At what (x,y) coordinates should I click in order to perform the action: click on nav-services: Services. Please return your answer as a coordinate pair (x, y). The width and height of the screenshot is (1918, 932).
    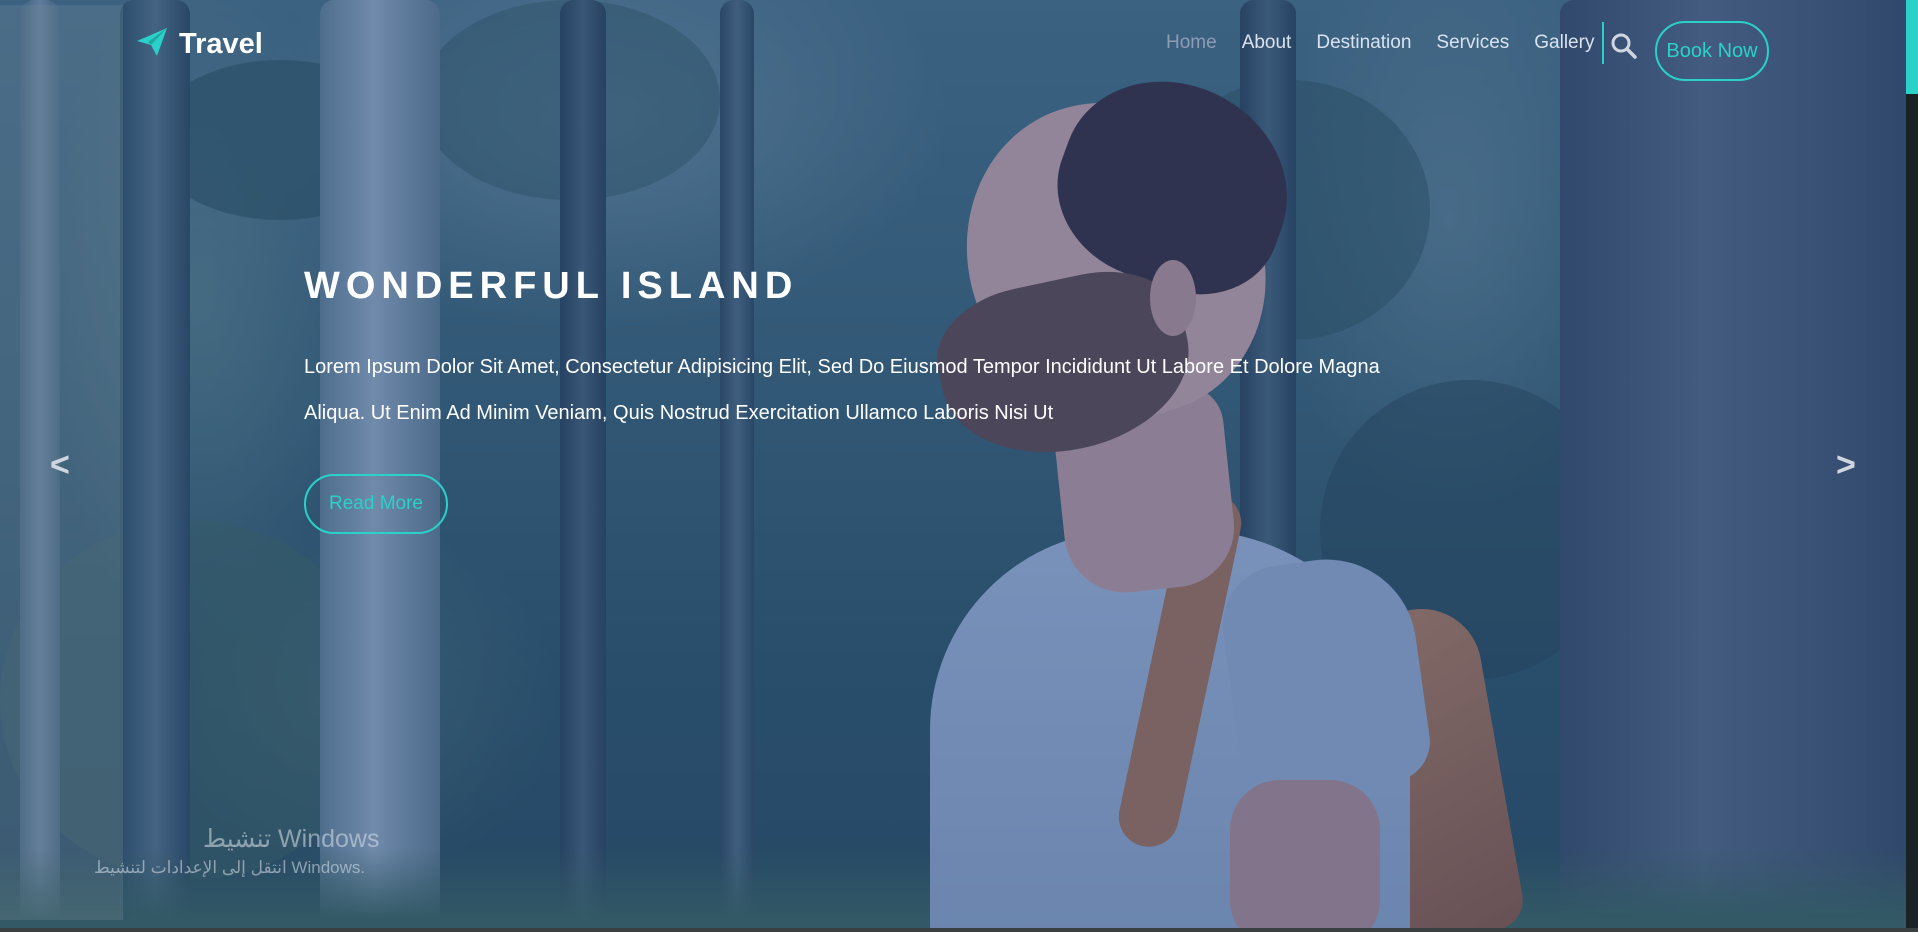
    Looking at the image, I should click on (1472, 43).